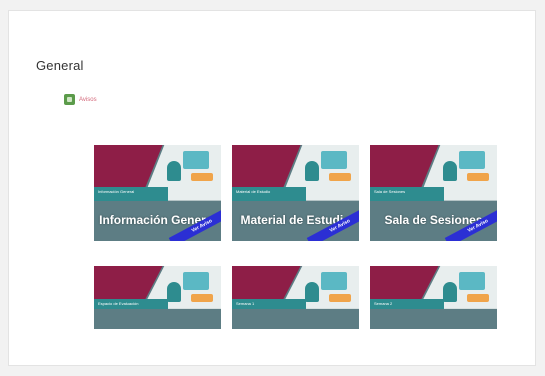 This screenshot has width=545, height=376. I want to click on tile-band-text: Semana 1, so click(245, 303).